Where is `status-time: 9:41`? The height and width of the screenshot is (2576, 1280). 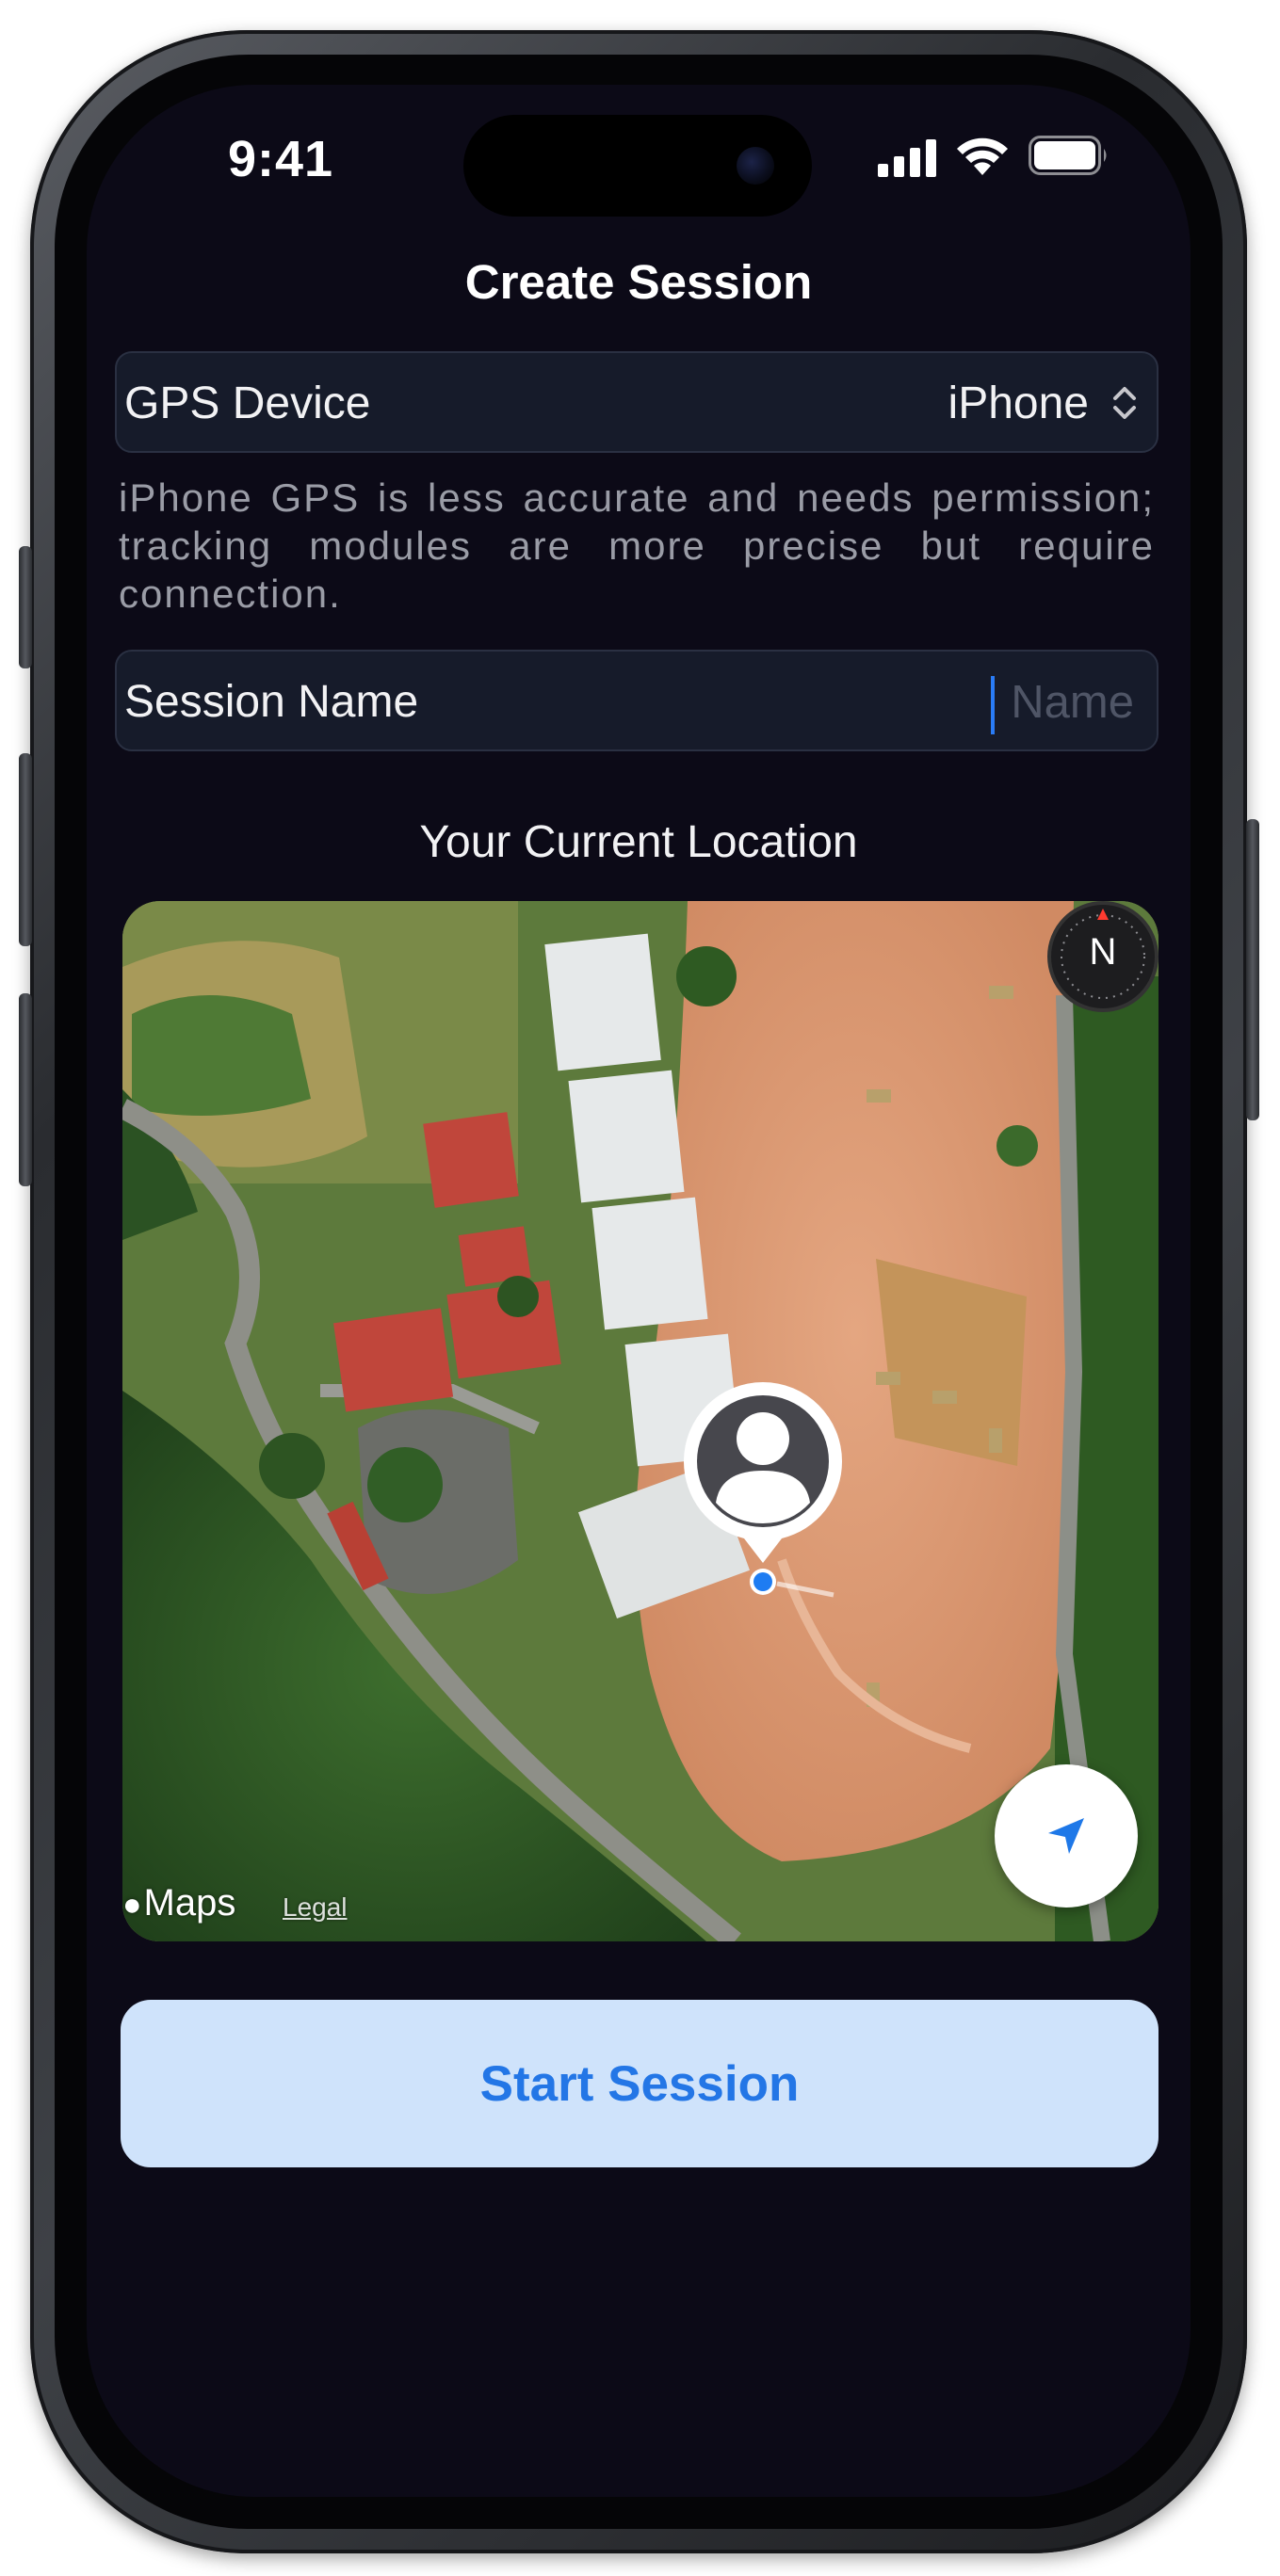
status-time: 9:41 is located at coordinates (281, 159).